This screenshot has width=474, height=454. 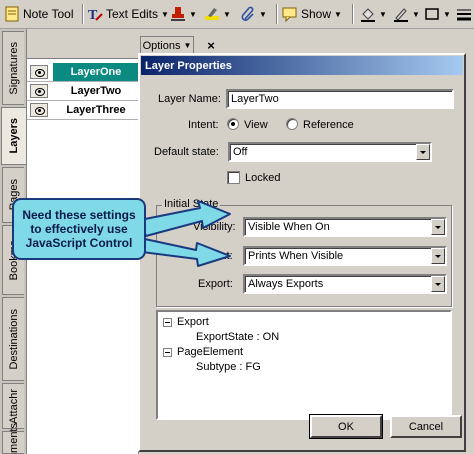 What do you see at coordinates (345, 227) in the screenshot?
I see `visibility-select: Visible When On` at bounding box center [345, 227].